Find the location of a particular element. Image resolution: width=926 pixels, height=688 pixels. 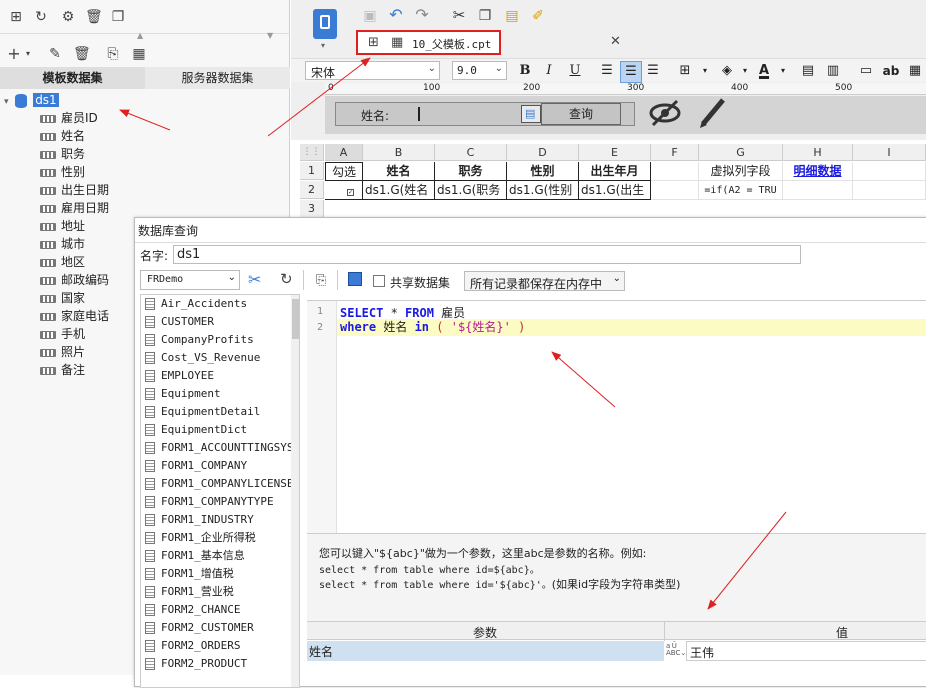

pencil-icon is located at coordinates (713, 112).